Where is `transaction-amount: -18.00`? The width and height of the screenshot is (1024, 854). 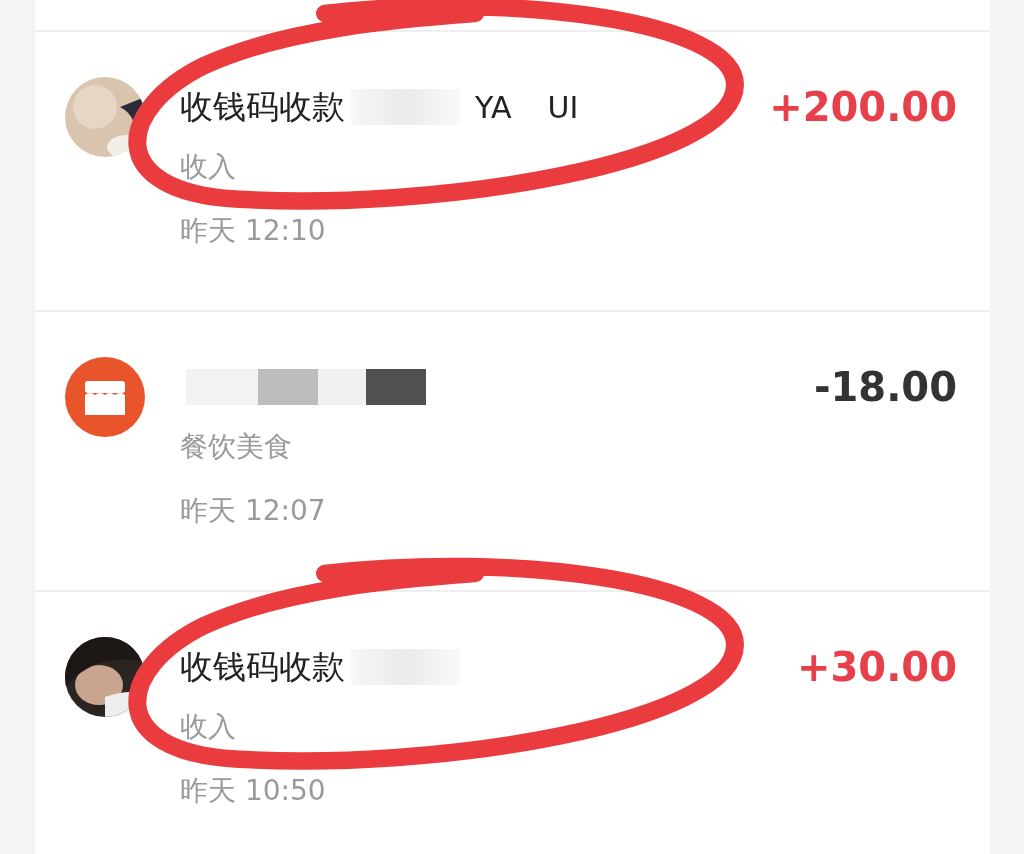
transaction-amount: -18.00 is located at coordinates (885, 387).